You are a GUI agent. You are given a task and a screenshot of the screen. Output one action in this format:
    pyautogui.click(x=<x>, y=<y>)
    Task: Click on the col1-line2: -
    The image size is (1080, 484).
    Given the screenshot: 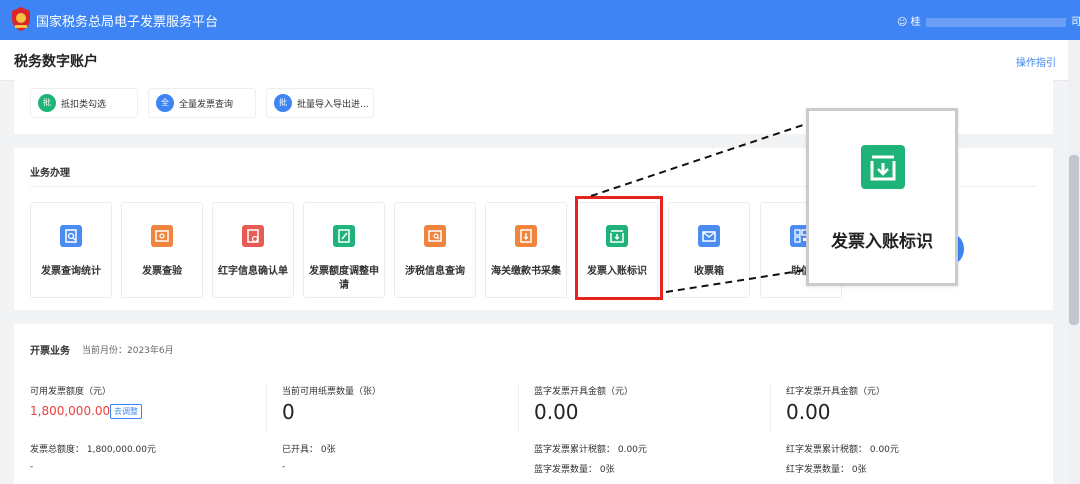 What is the action you would take?
    pyautogui.click(x=32, y=467)
    